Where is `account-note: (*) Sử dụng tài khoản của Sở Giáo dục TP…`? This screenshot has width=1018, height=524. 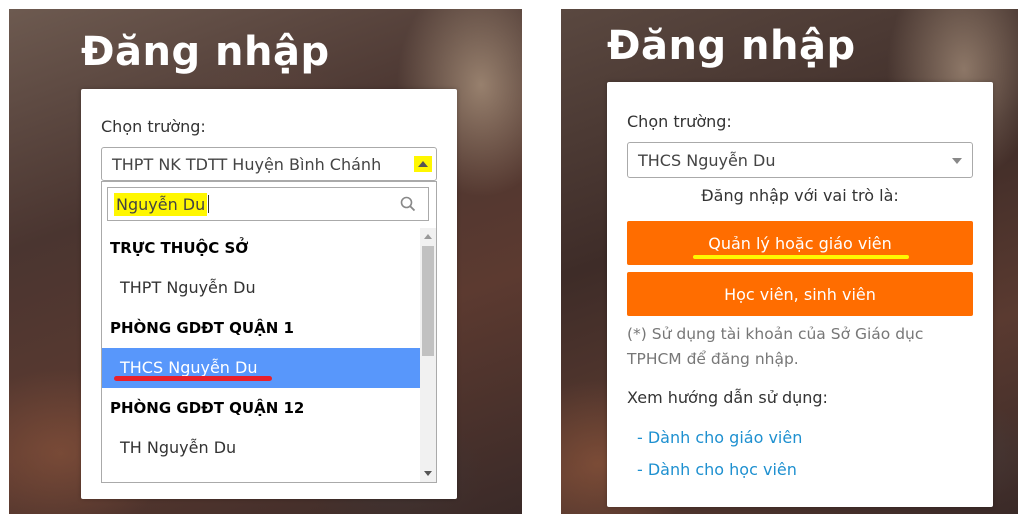
account-note: (*) Sử dụng tài khoản của Sở Giáo dục TP… is located at coordinates (775, 346).